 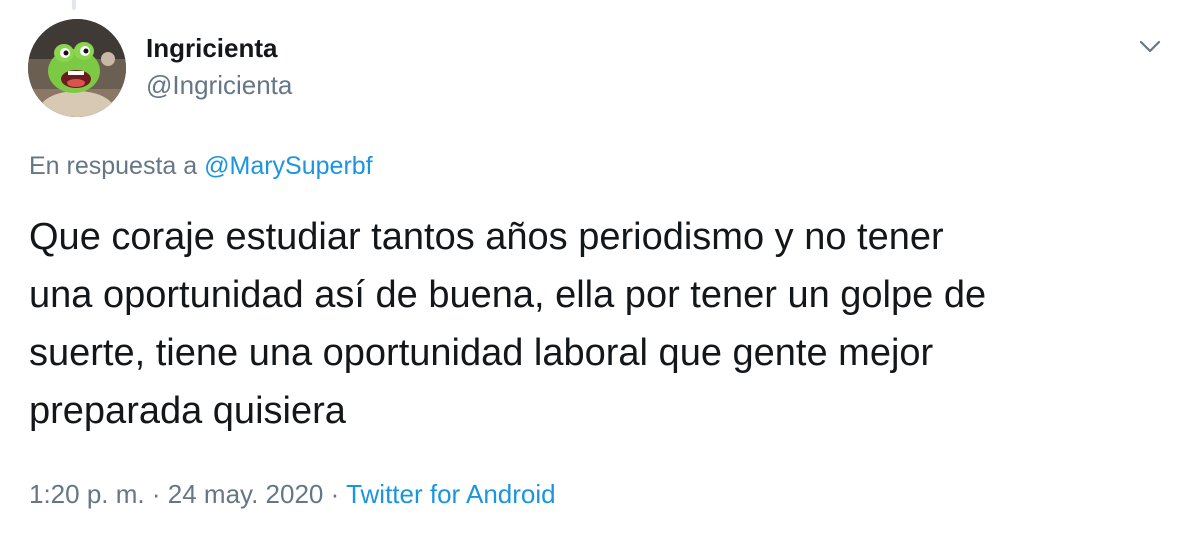 What do you see at coordinates (219, 85) in the screenshot?
I see `username-handle: @Ingricienta` at bounding box center [219, 85].